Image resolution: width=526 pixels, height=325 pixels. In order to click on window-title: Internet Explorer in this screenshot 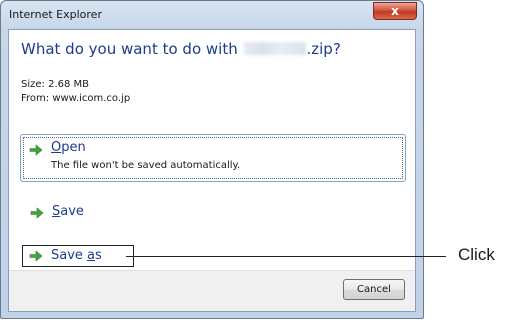, I will do `click(55, 14)`.